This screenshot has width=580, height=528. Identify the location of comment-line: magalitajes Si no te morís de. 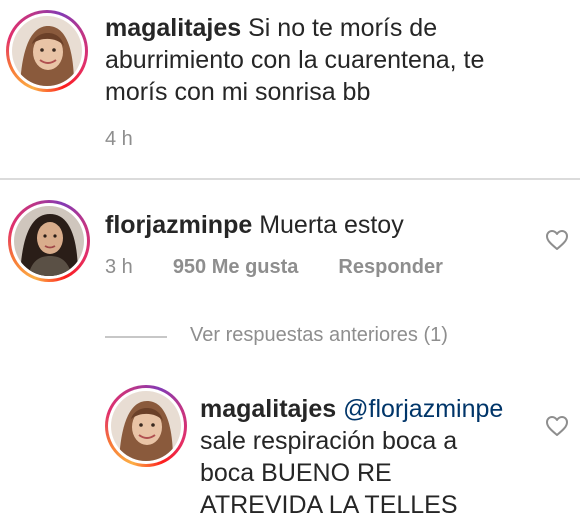
(340, 28).